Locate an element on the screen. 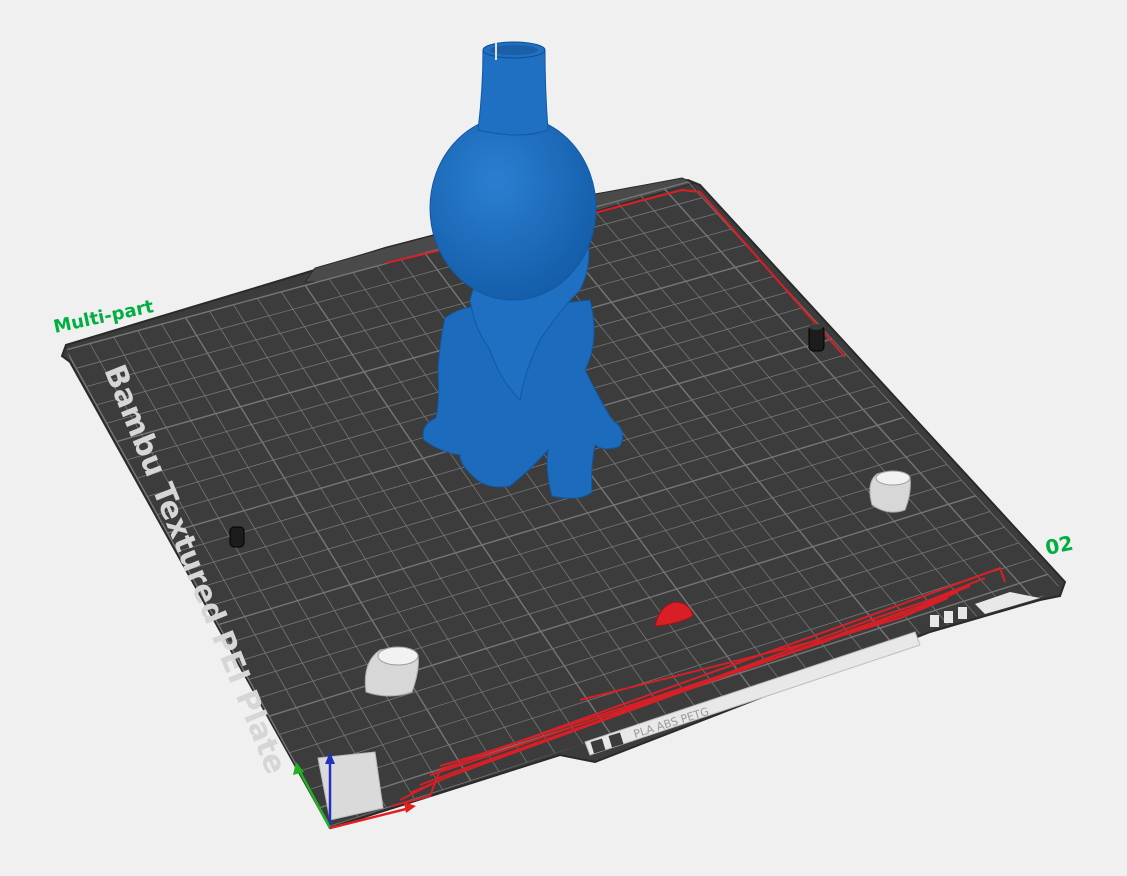 This screenshot has width=1127, height=876. plate-number-label: 02 is located at coordinates (1059, 545).